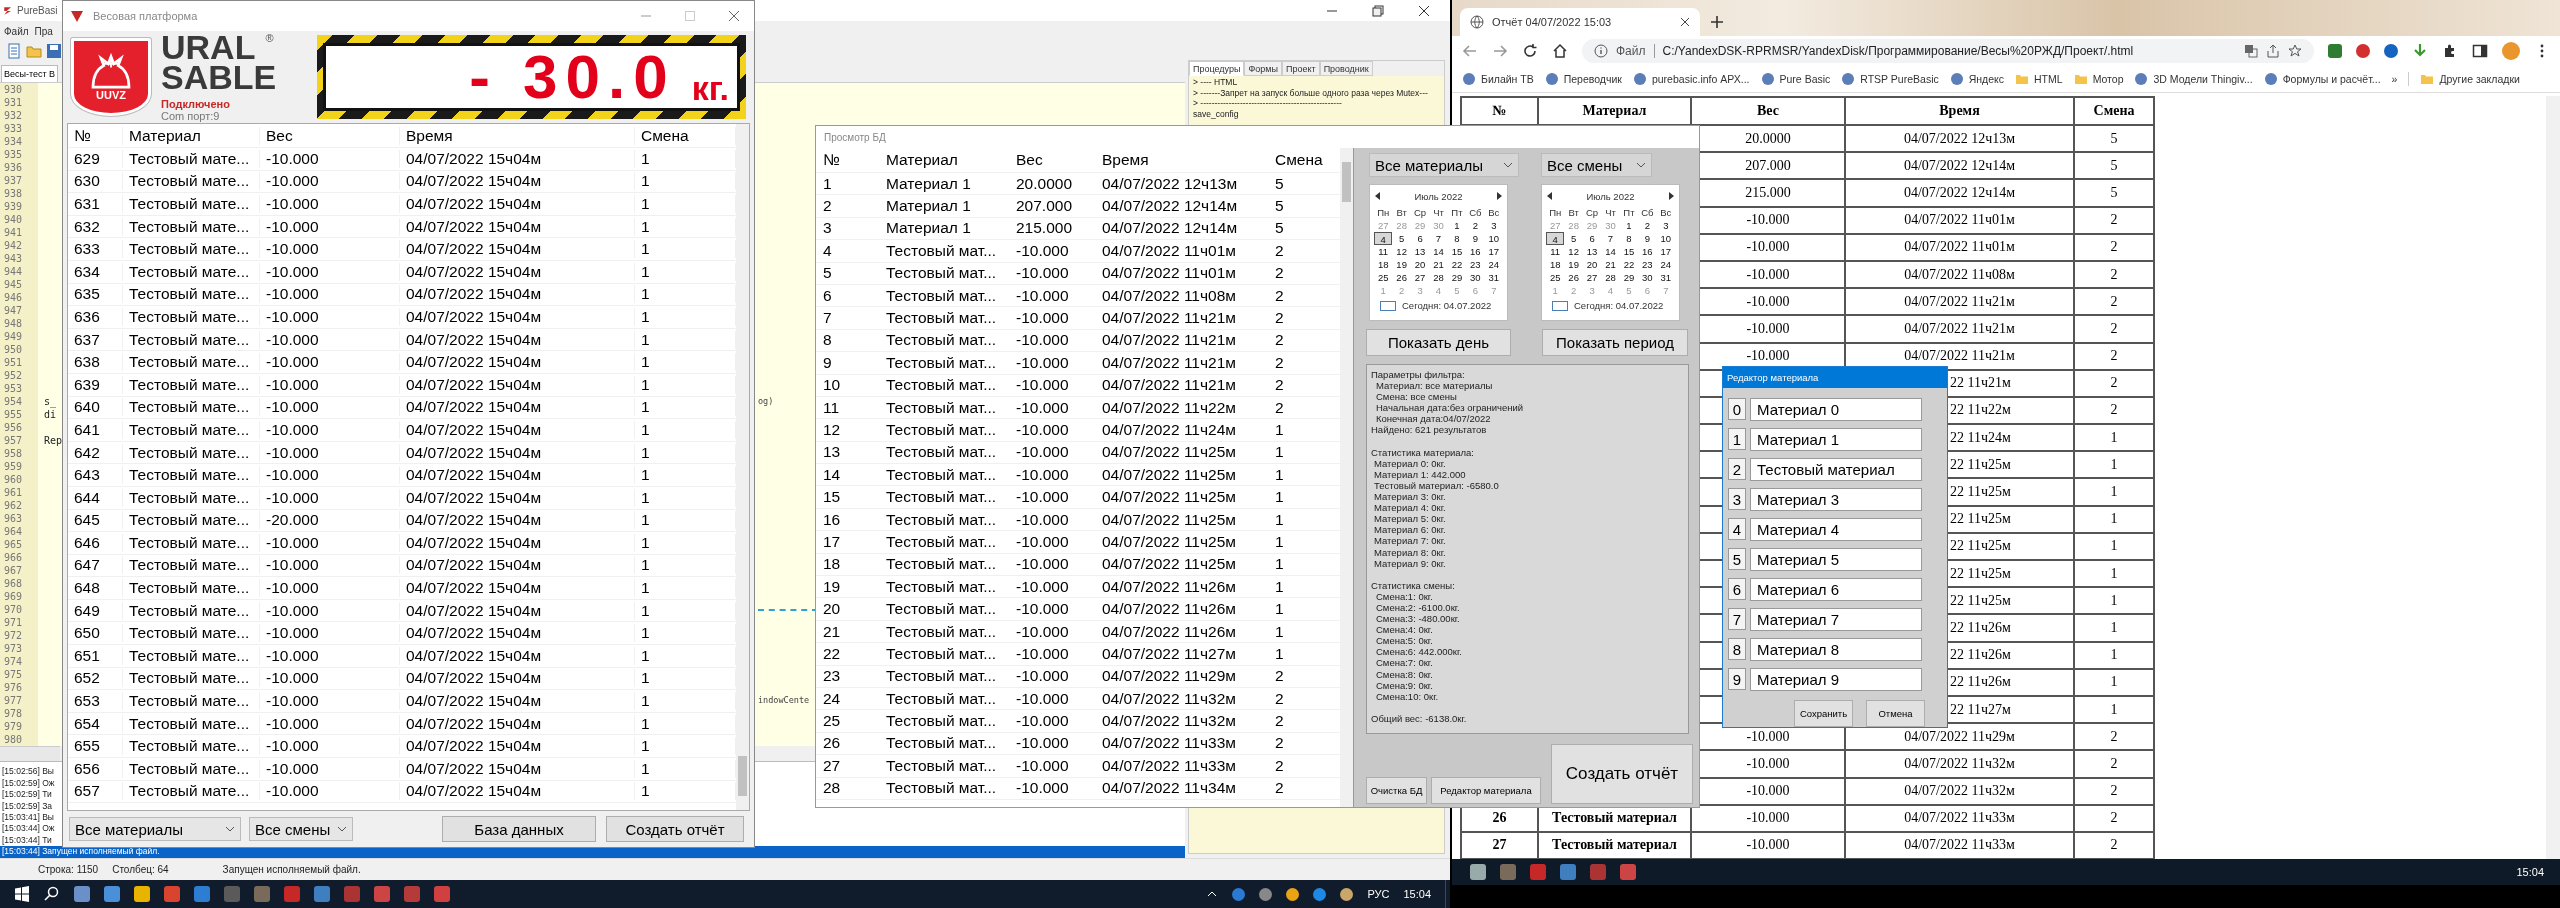 The image size is (2560, 908). Describe the element at coordinates (27, 772) in the screenshot. I see `log-line: [15:02:56] Вы` at that location.